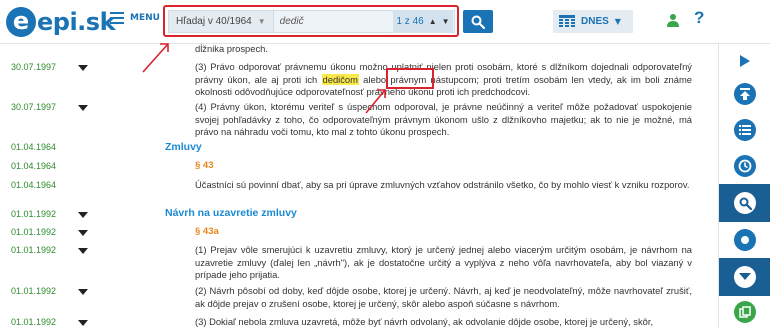  I want to click on arrow-up-to-top-icon, so click(745, 94).